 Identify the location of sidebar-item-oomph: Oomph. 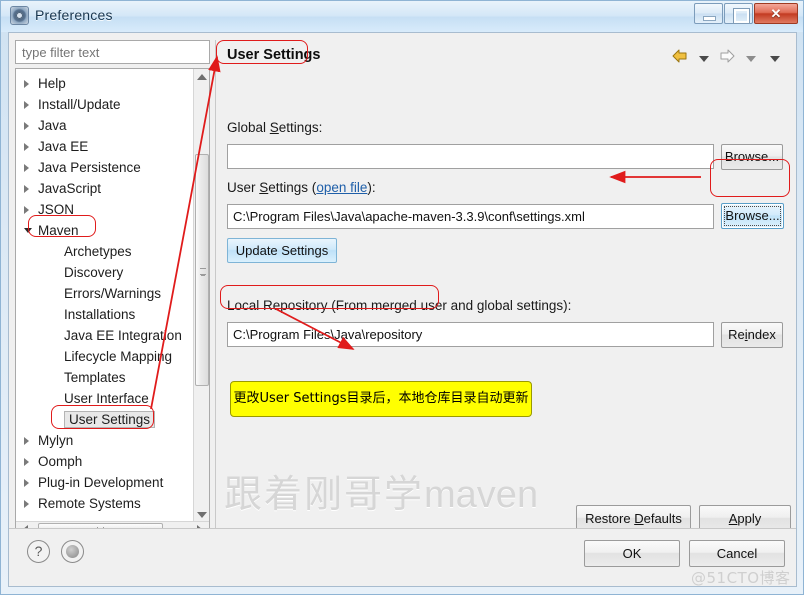
(53, 461).